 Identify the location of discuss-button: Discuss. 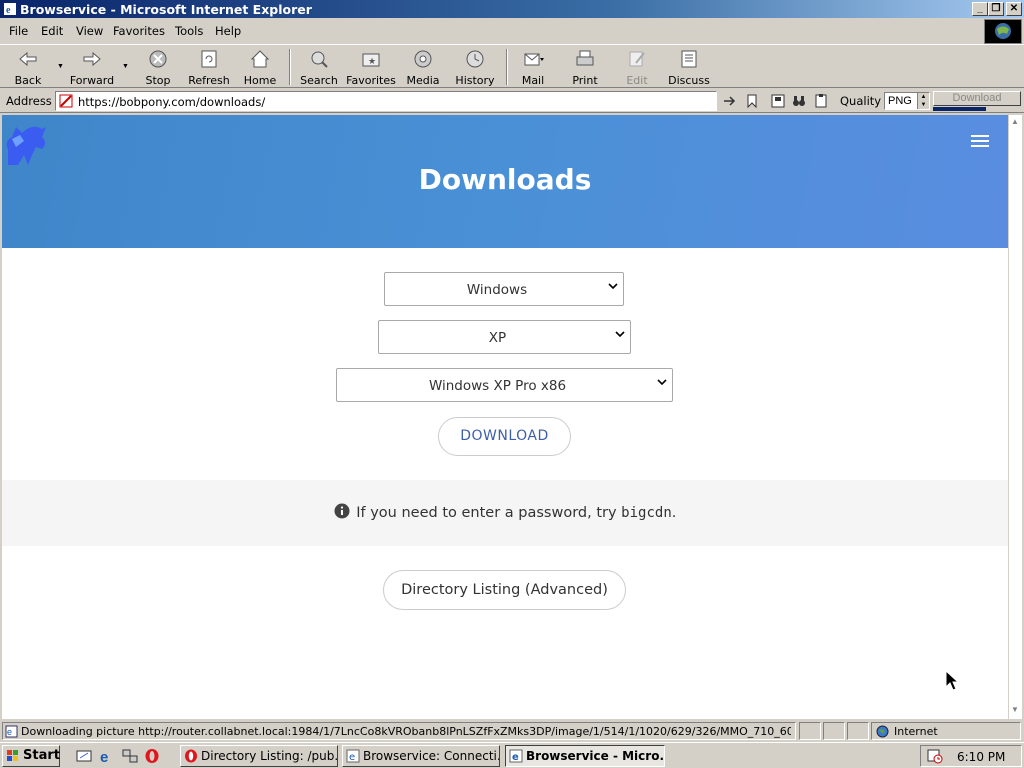
(689, 67).